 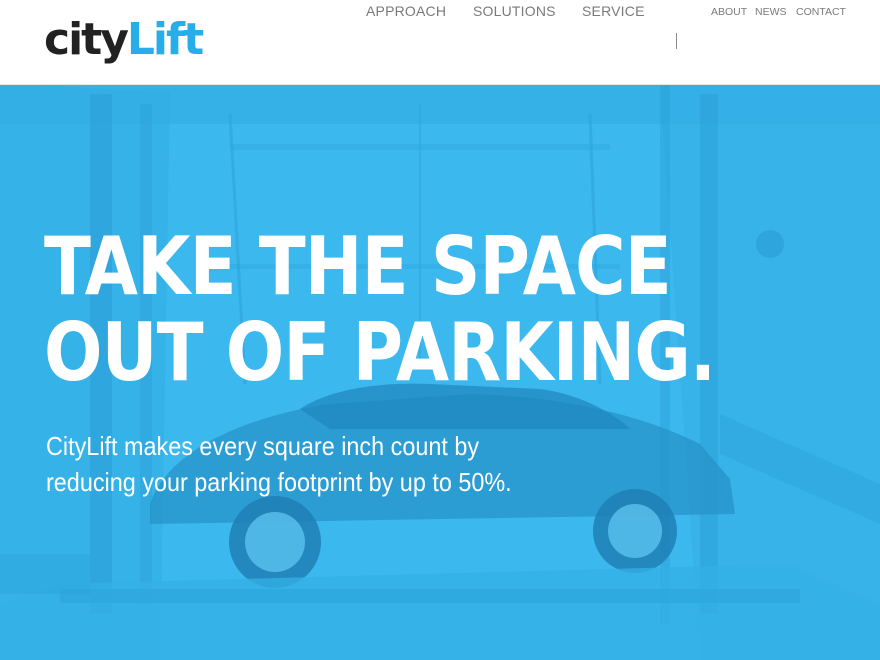 What do you see at coordinates (165, 39) in the screenshot?
I see `logo-lift-text: Lift` at bounding box center [165, 39].